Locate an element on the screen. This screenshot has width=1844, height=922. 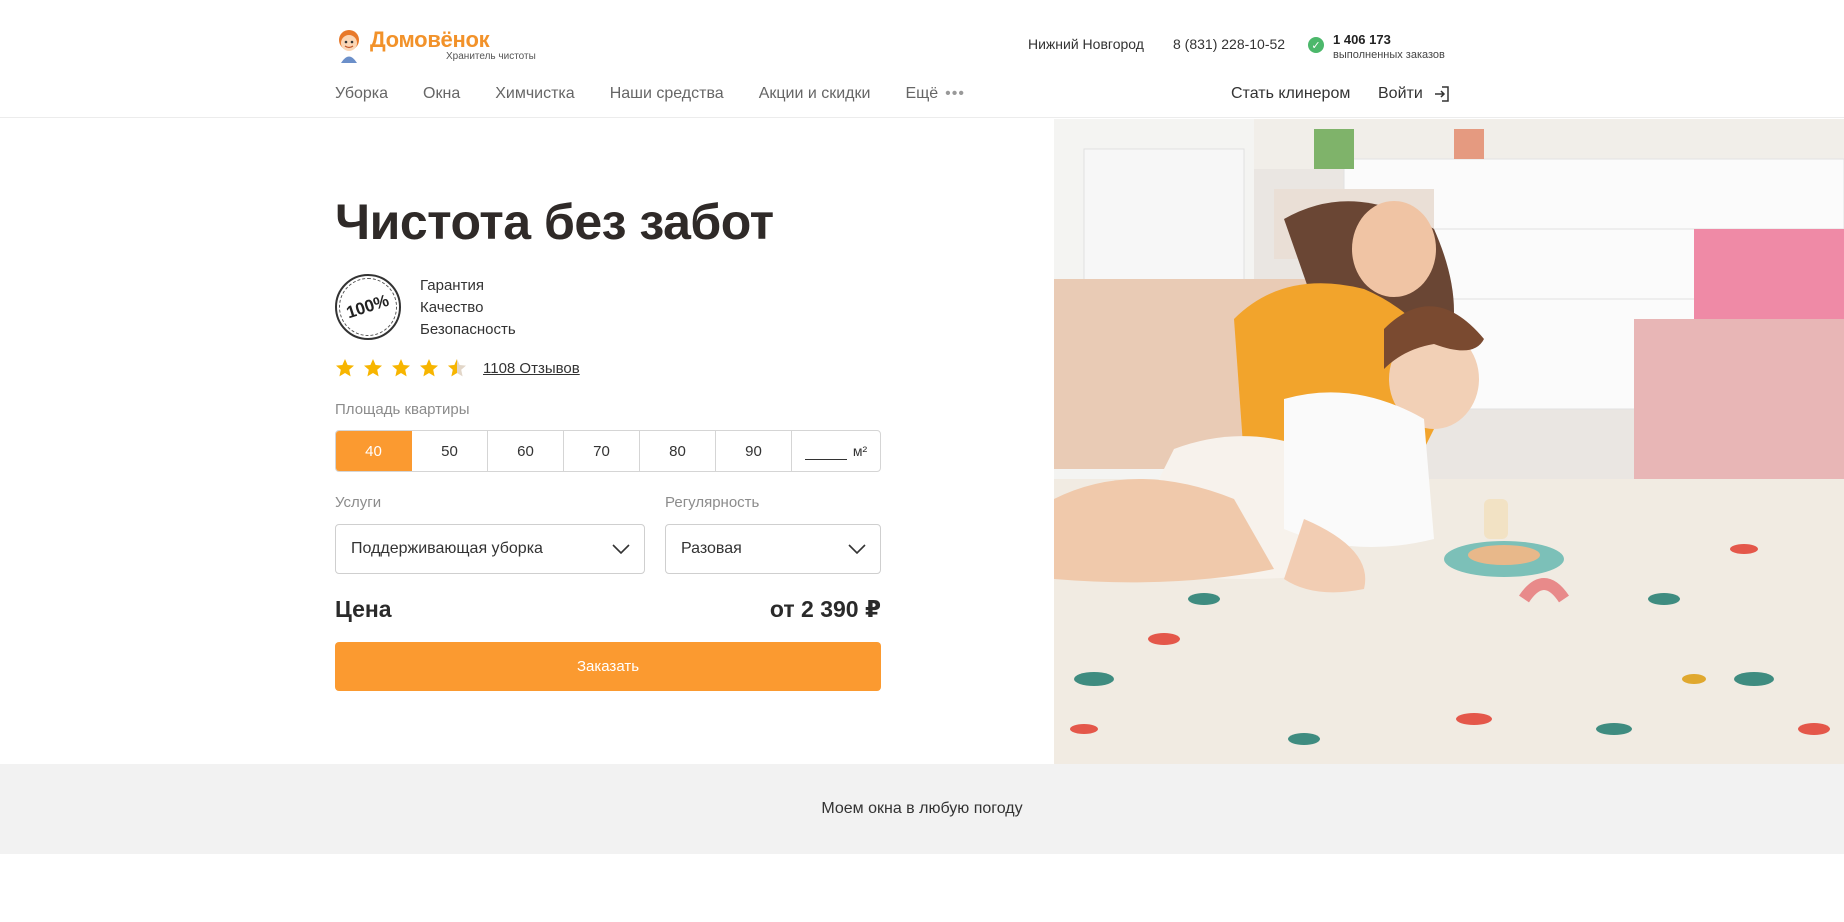
area-option-90: 90 is located at coordinates (754, 451).